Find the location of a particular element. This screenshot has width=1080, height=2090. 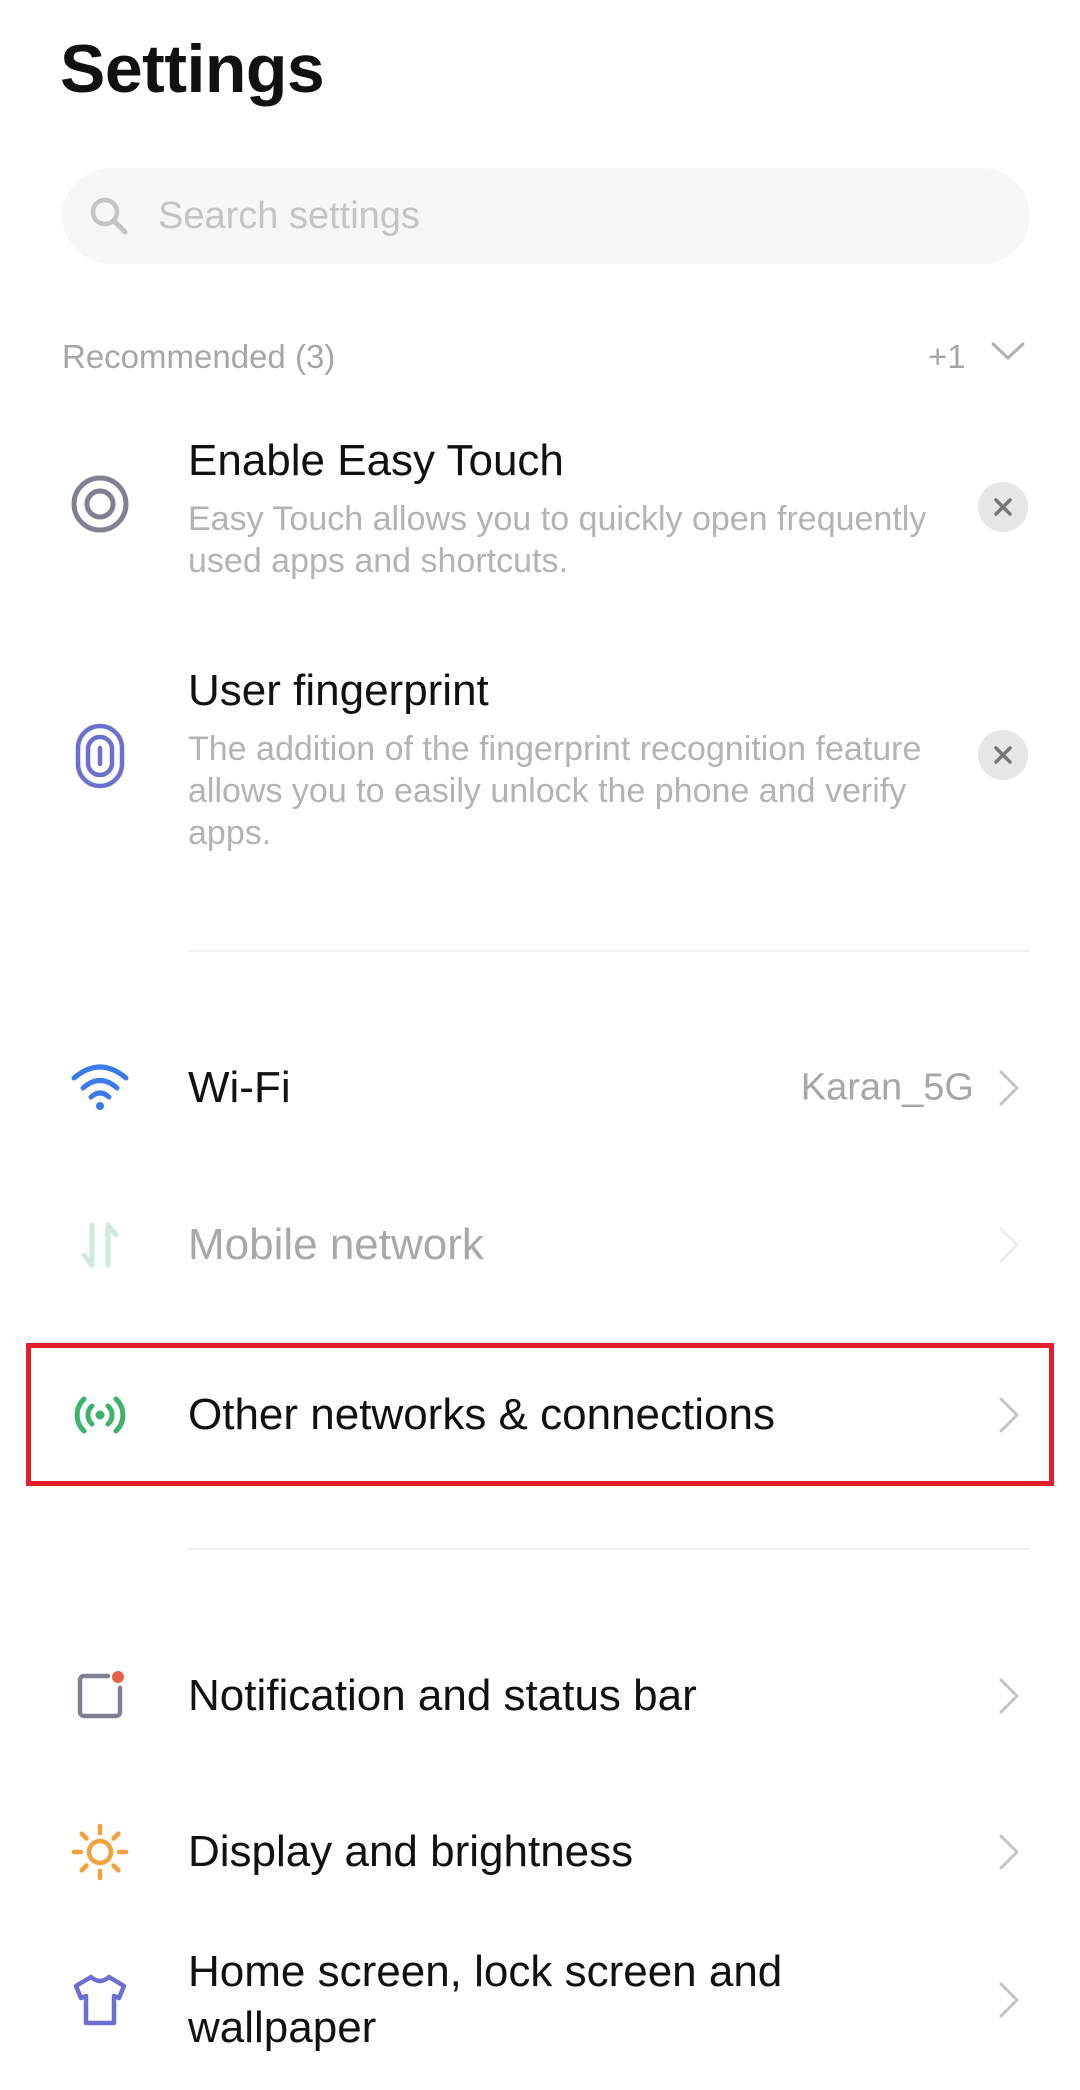

easy-touch-icon is located at coordinates (100, 504).